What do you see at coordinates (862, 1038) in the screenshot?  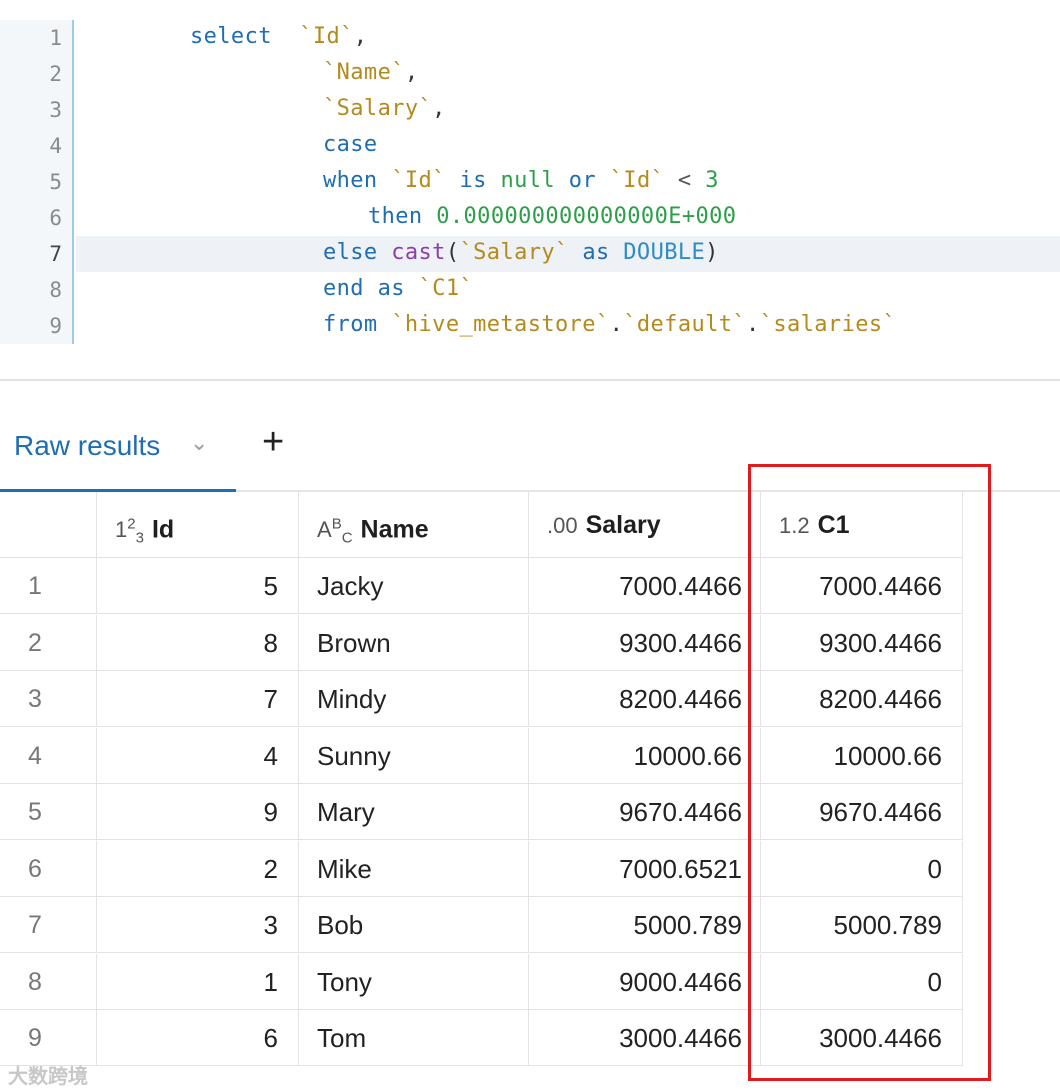 I see `cell-c1: 3000.4466` at bounding box center [862, 1038].